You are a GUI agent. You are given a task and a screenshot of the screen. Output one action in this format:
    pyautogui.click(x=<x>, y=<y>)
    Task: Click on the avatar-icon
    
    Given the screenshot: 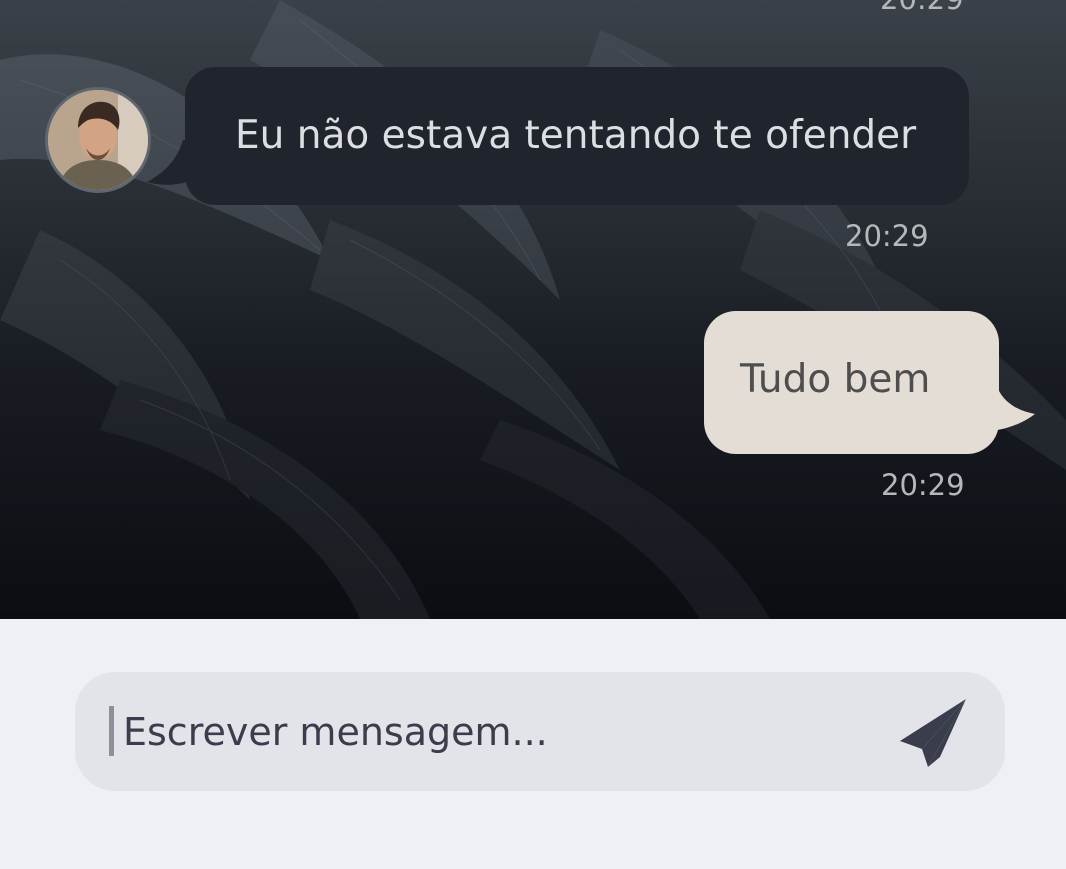 What is the action you would take?
    pyautogui.click(x=98, y=140)
    